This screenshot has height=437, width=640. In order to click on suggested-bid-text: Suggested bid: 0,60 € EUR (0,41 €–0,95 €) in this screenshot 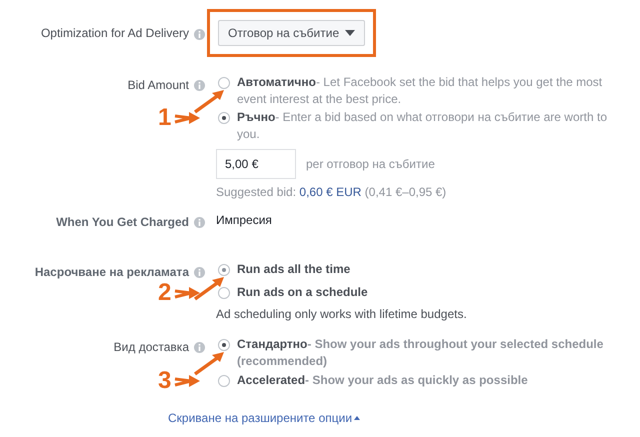, I will do `click(332, 192)`.